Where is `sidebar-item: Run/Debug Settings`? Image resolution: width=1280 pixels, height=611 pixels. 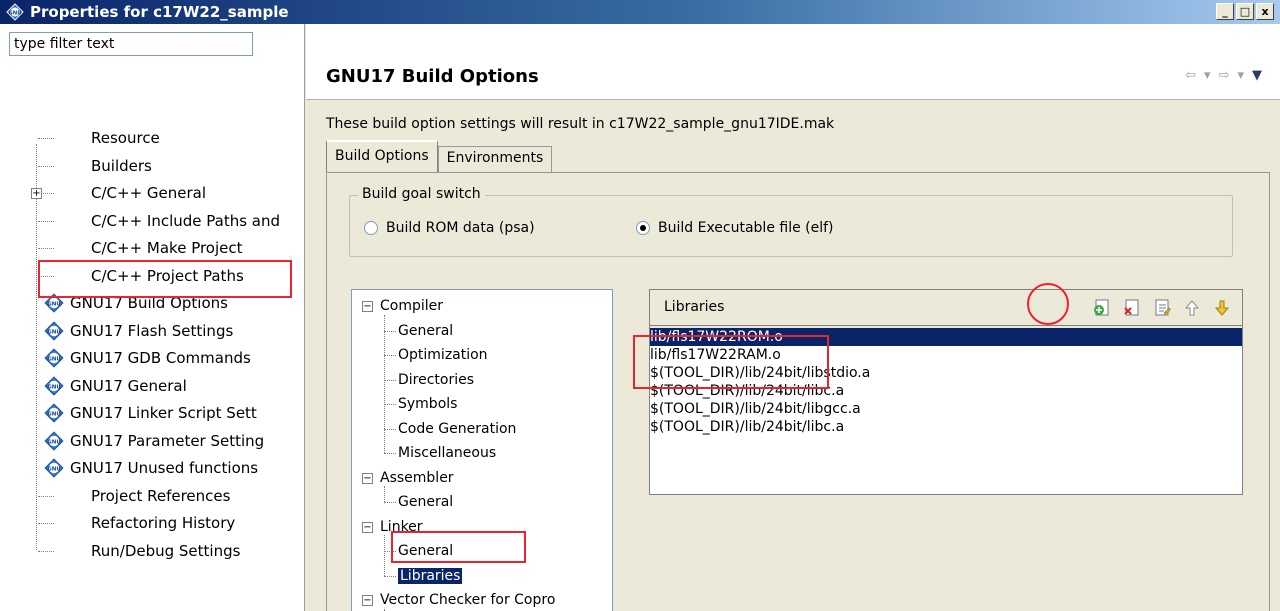
sidebar-item: Run/Debug Settings is located at coordinates (165, 551).